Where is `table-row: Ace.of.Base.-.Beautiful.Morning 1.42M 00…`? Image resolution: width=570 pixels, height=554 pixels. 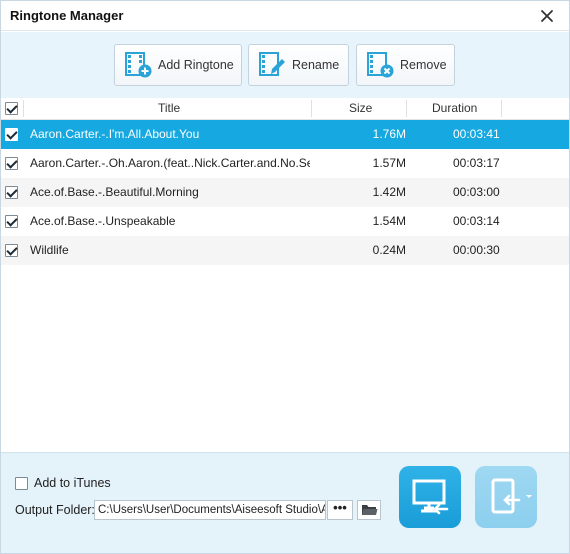 table-row: Ace.of.Base.-.Beautiful.Morning 1.42M 00… is located at coordinates (285, 192).